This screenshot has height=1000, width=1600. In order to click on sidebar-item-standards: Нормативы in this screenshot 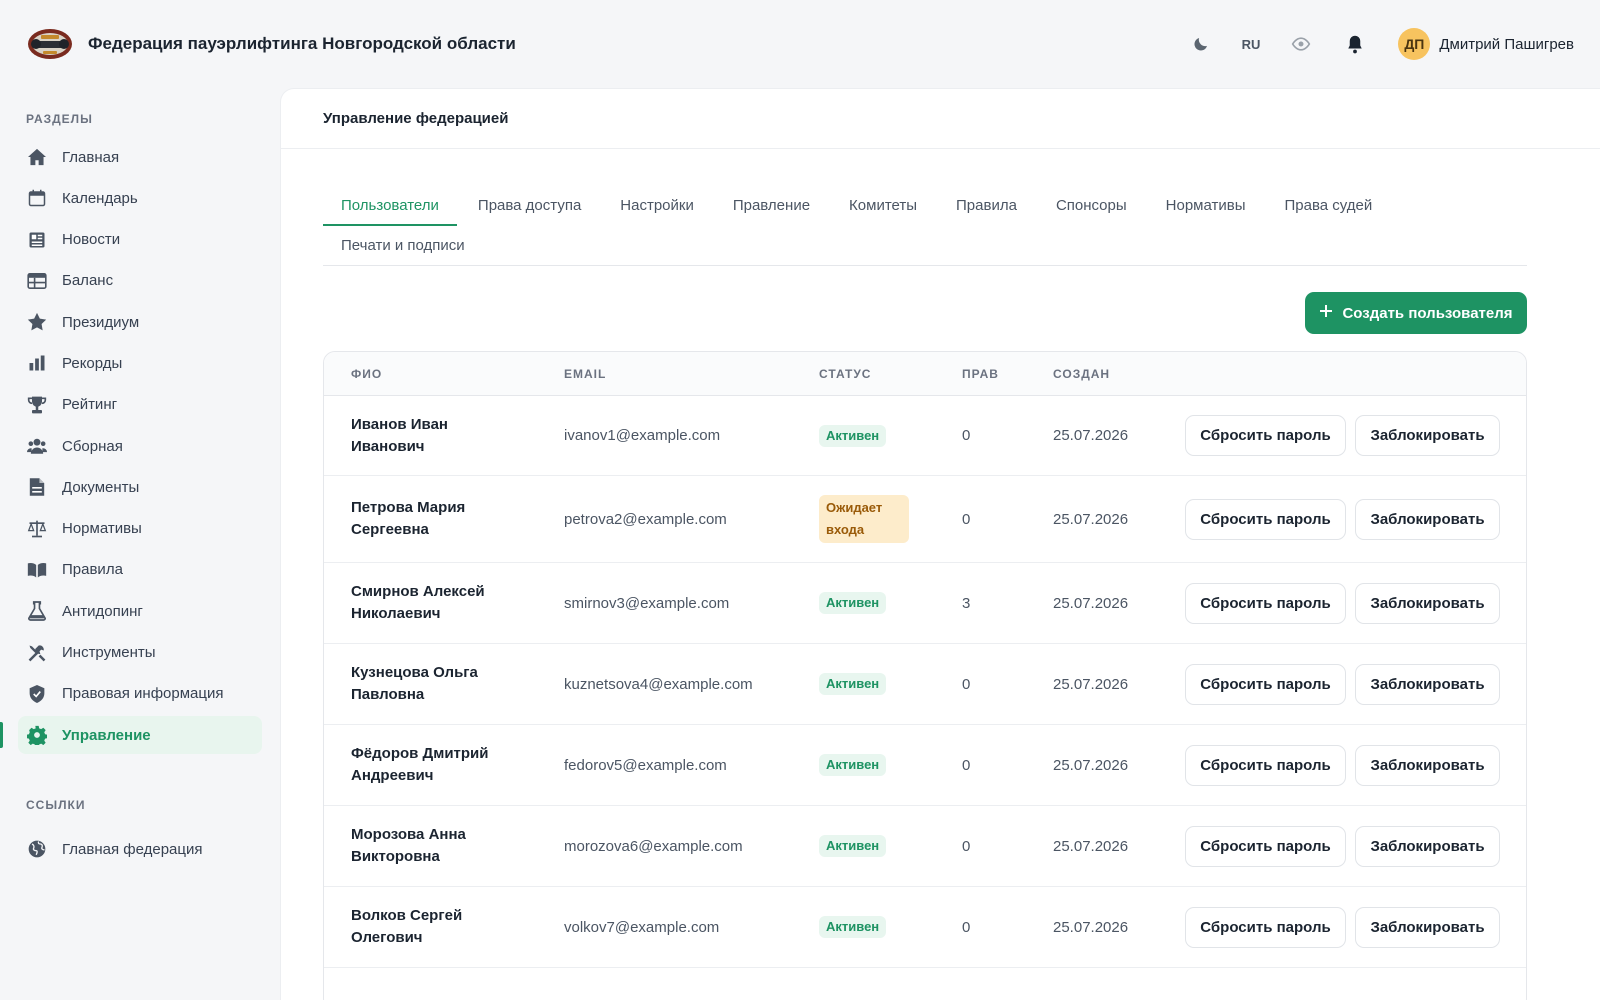, I will do `click(140, 529)`.